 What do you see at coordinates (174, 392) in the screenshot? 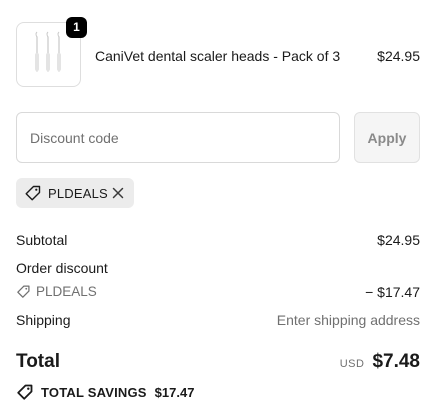
I see `savings-amount: $17.47` at bounding box center [174, 392].